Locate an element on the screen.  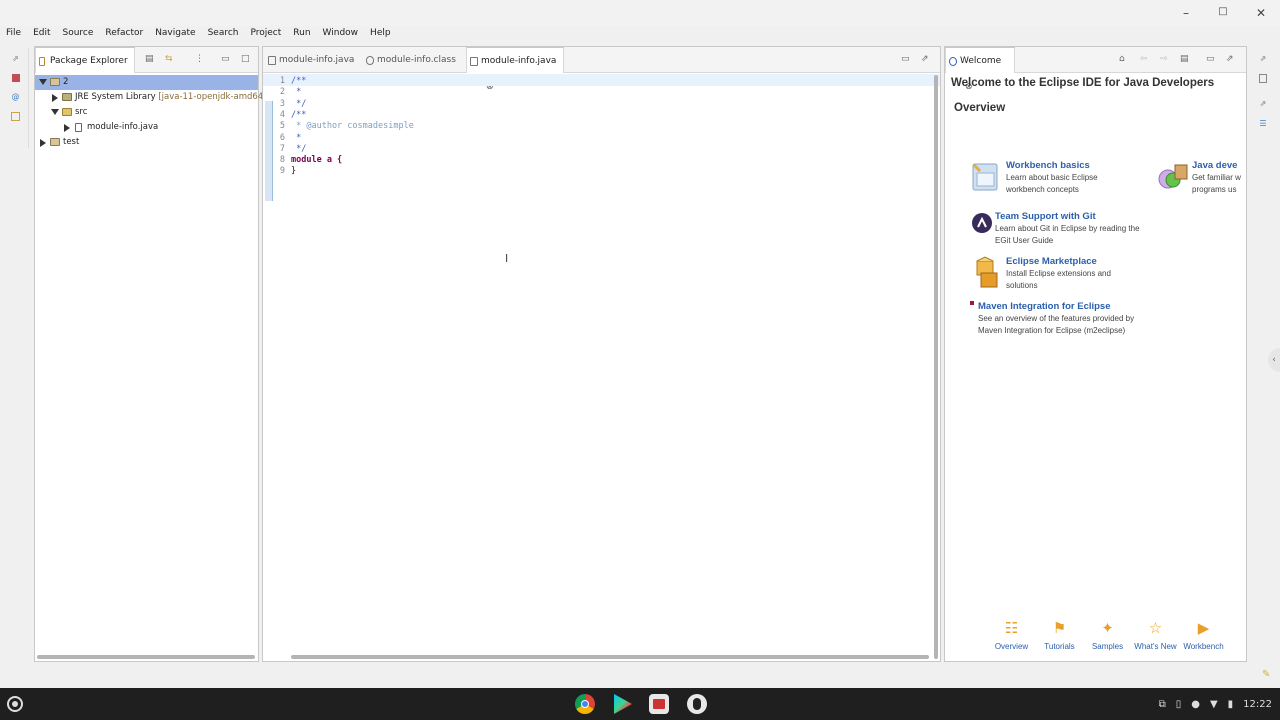
menu-search: Search is located at coordinates (223, 35).